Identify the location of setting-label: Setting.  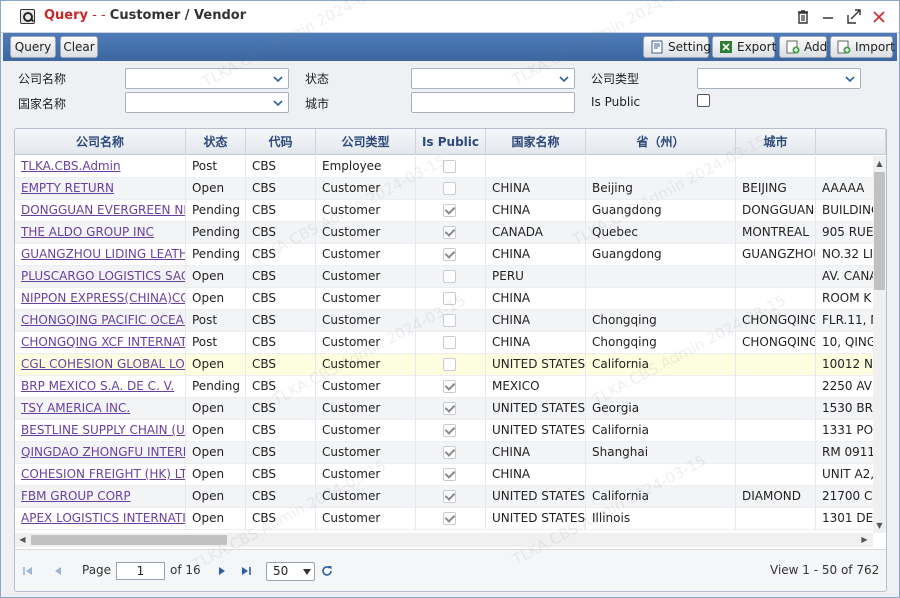
(689, 47).